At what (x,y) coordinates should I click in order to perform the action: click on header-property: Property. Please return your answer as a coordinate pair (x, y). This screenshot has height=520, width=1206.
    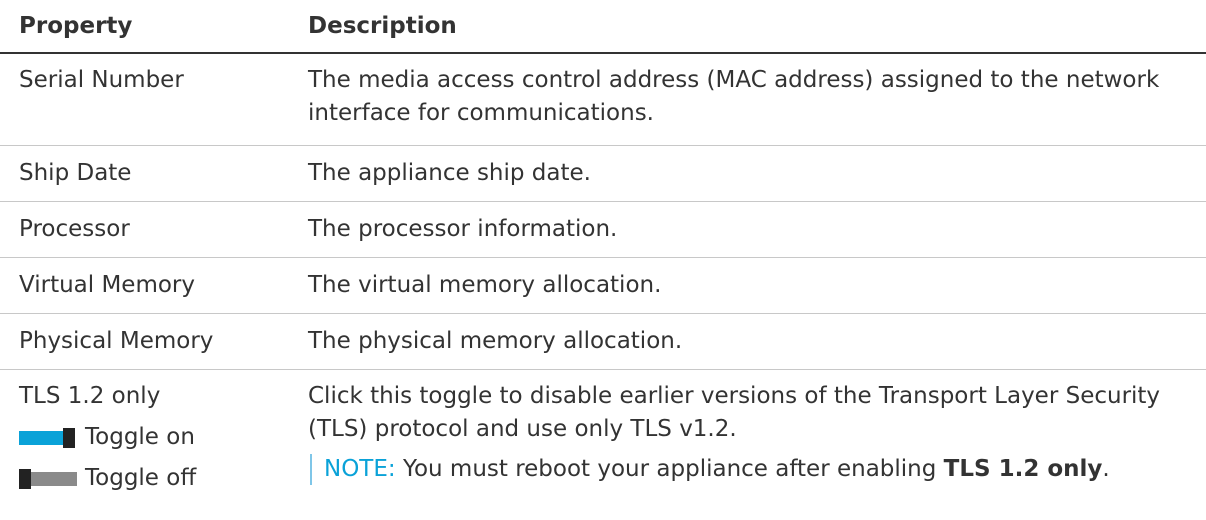
    Looking at the image, I should click on (76, 26).